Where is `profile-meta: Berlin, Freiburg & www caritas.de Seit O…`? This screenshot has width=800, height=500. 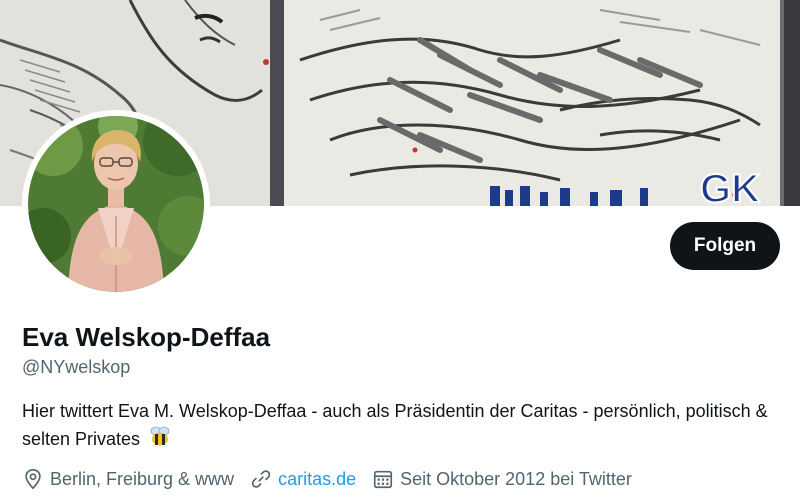
profile-meta: Berlin, Freiburg & www caritas.de Seit O… is located at coordinates (335, 479).